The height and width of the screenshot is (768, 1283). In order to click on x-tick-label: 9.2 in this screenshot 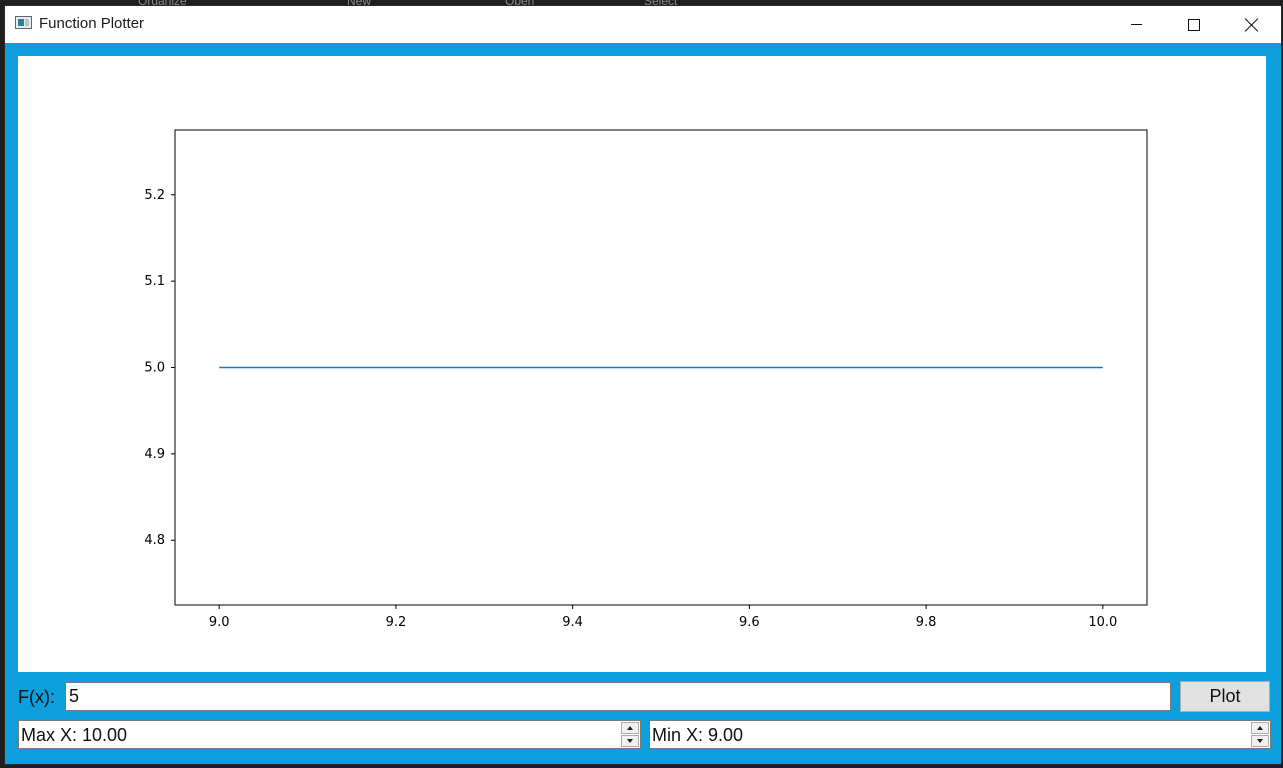, I will do `click(396, 622)`.